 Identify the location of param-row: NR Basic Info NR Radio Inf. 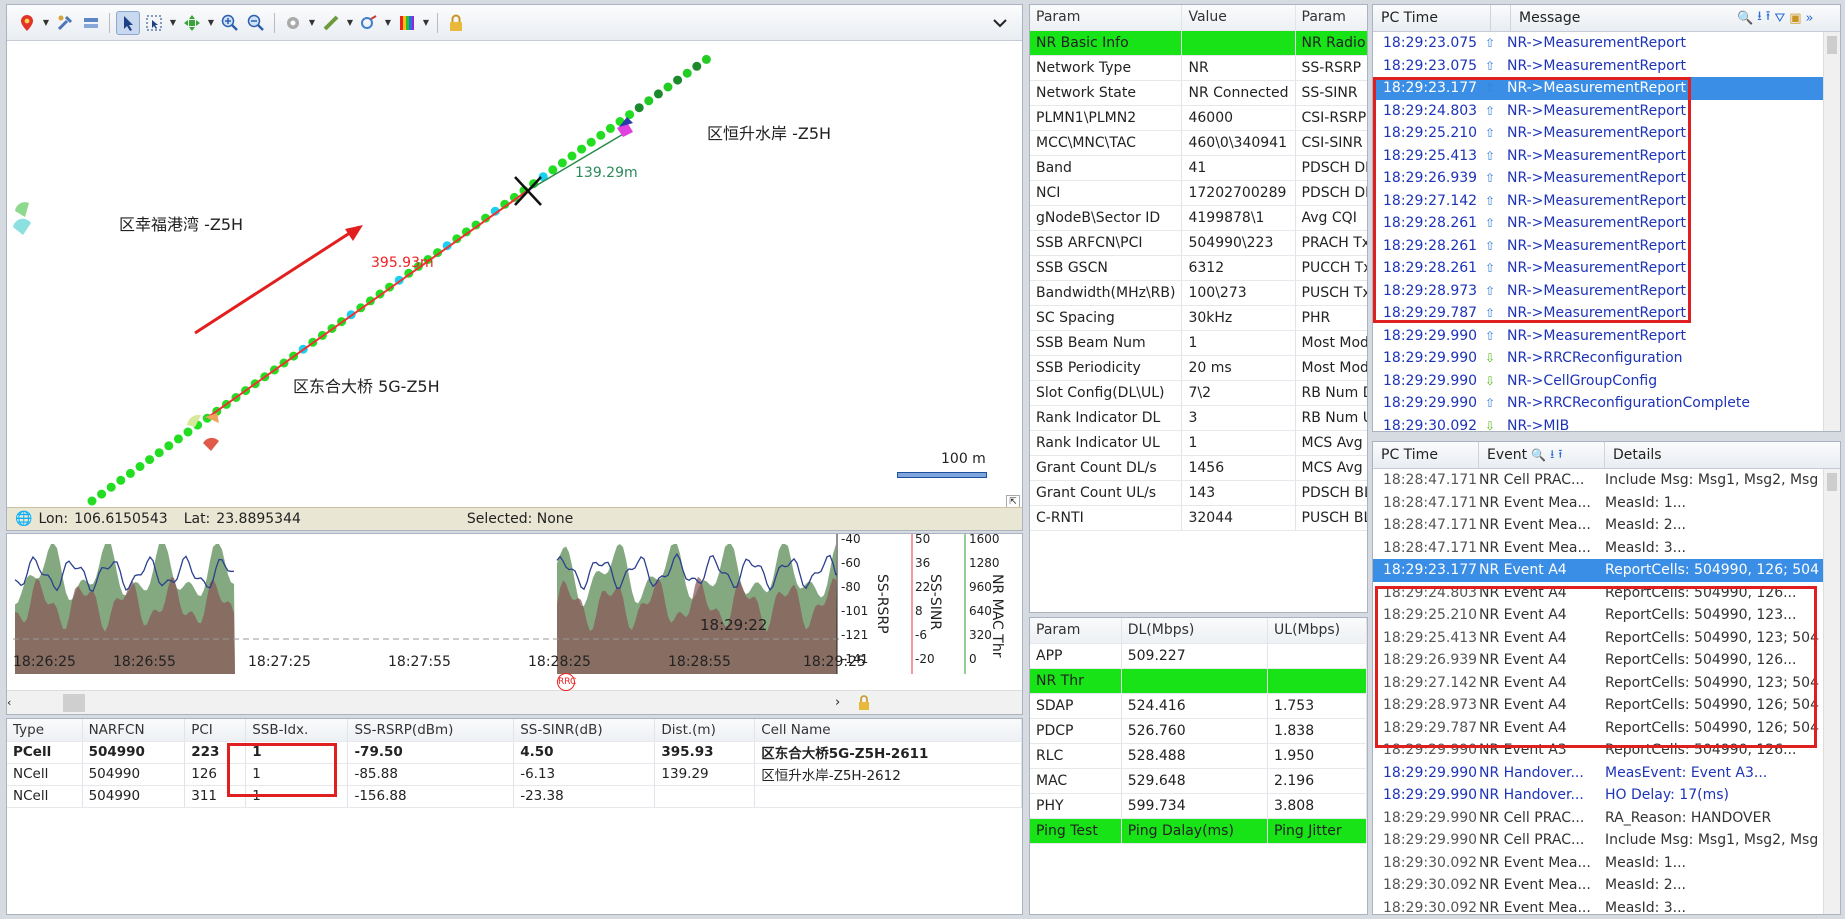
(1198, 43).